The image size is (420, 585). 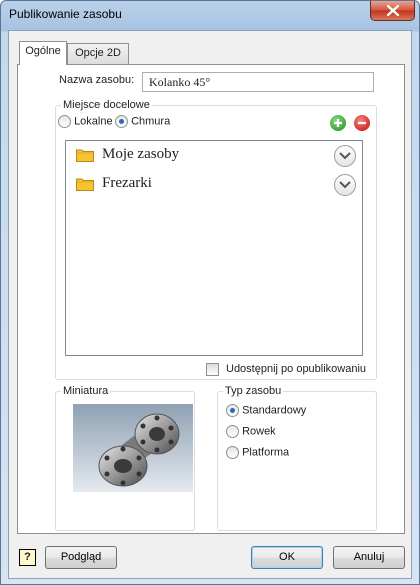 What do you see at coordinates (296, 369) in the screenshot?
I see `share-after-publish-label: Udostępnij po opublikowaniu` at bounding box center [296, 369].